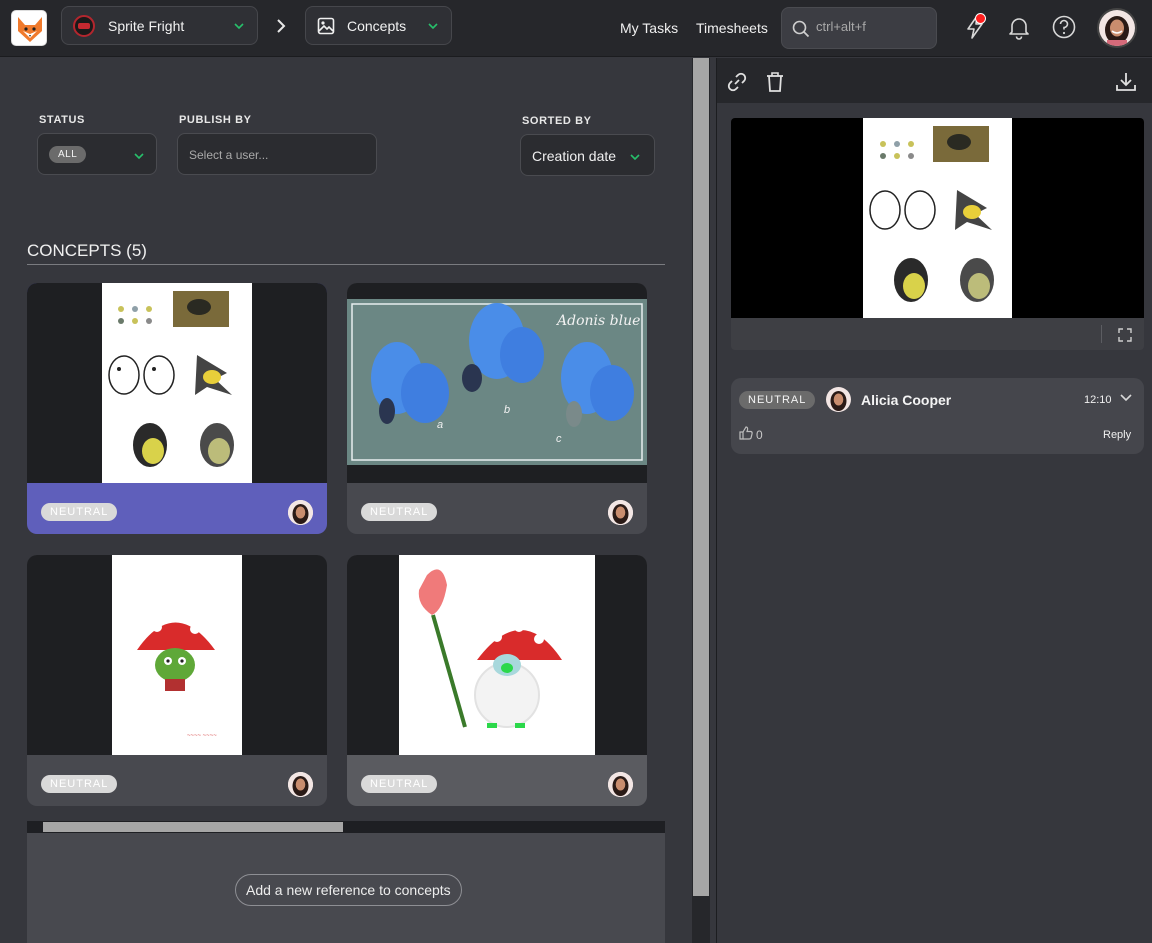 The width and height of the screenshot is (1152, 943). What do you see at coordinates (906, 400) in the screenshot?
I see `comment-author-name: Alicia Cooper` at bounding box center [906, 400].